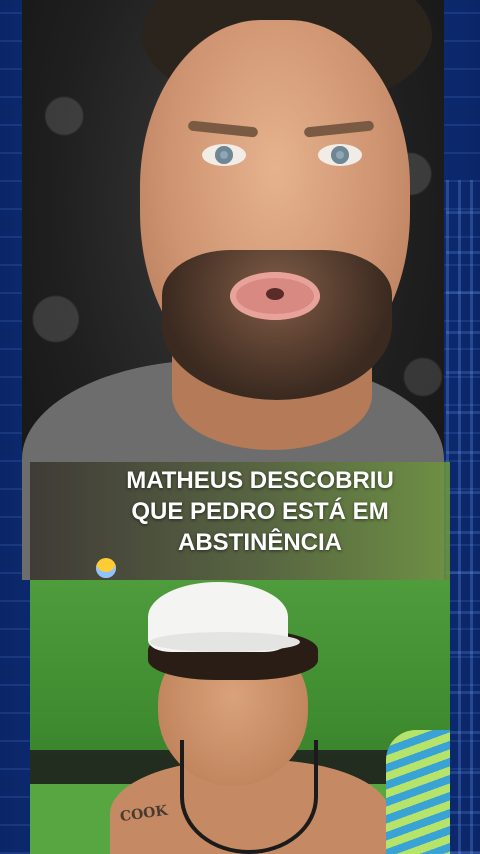 The height and width of the screenshot is (854, 480). What do you see at coordinates (249, 797) in the screenshot?
I see `necklace` at bounding box center [249, 797].